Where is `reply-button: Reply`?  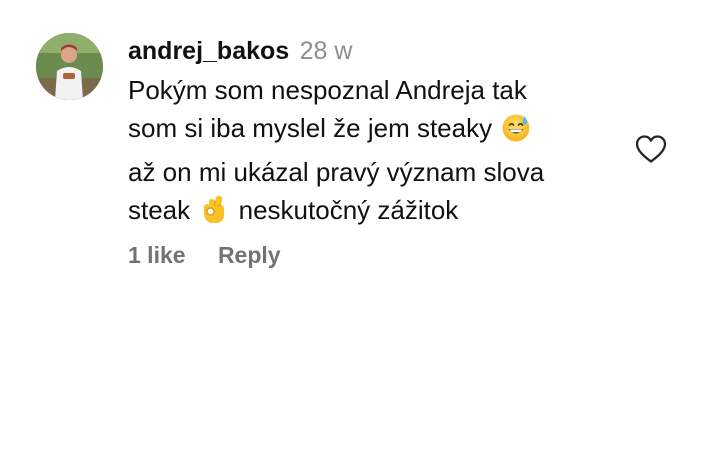
reply-button: Reply is located at coordinates (249, 255).